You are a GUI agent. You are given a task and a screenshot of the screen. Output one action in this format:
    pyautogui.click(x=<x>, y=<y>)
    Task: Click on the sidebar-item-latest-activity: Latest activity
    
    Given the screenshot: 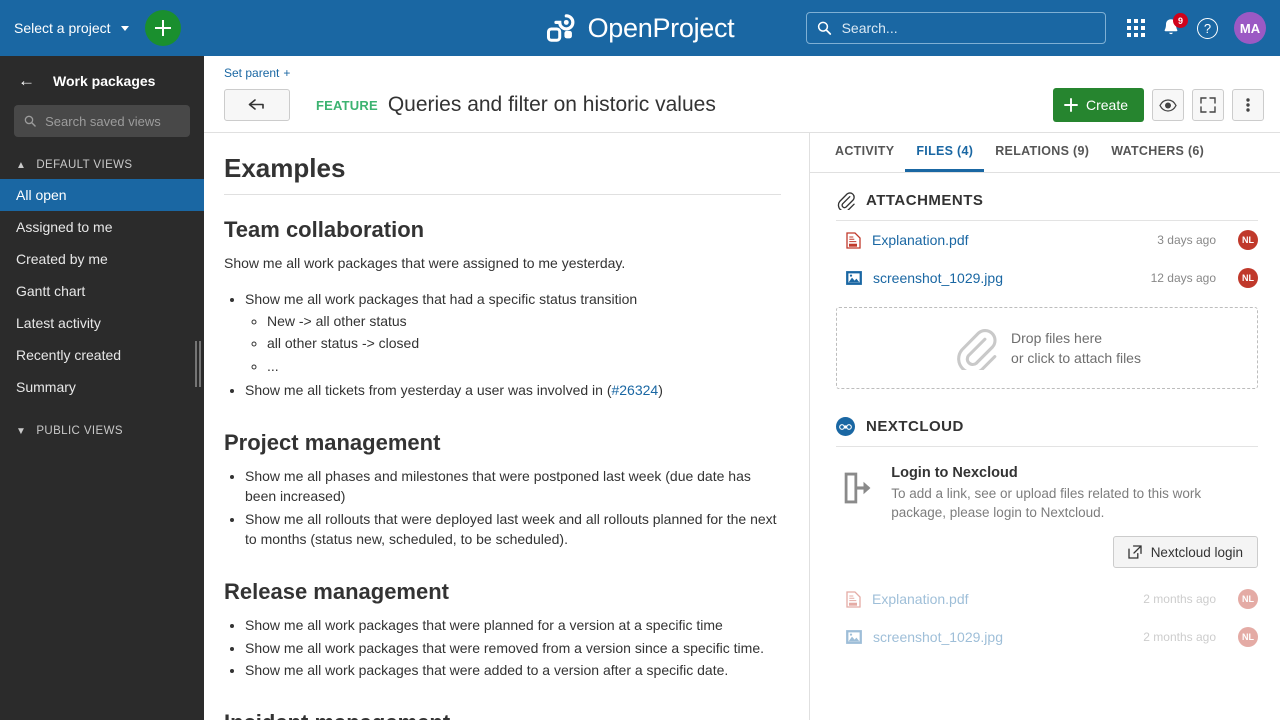 What is the action you would take?
    pyautogui.click(x=102, y=323)
    